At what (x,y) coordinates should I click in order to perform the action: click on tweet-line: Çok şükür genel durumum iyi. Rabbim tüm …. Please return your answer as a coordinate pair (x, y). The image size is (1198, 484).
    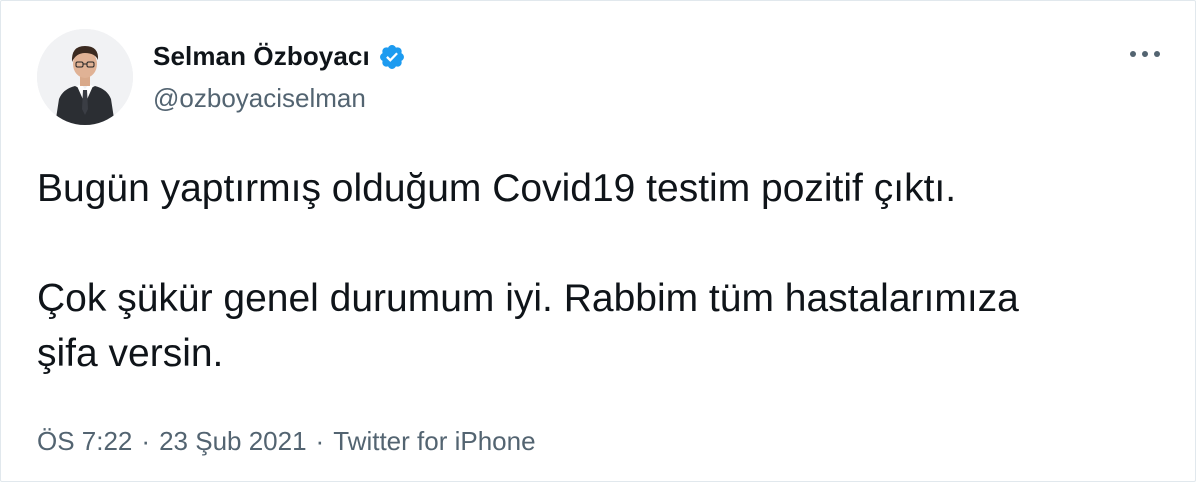
    Looking at the image, I should click on (528, 298).